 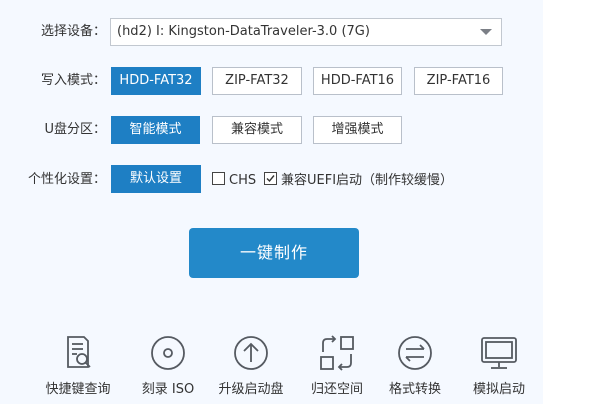 I want to click on restore-space-label: 归还空间, so click(x=336, y=389).